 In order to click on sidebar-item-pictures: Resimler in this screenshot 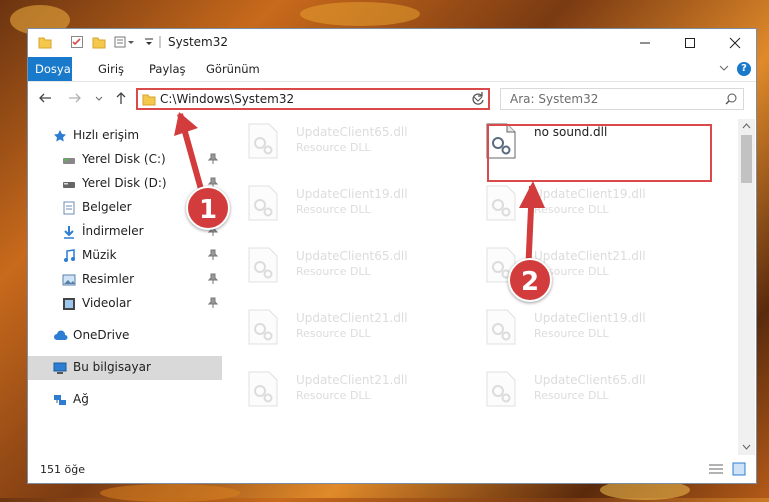, I will do `click(125, 280)`.